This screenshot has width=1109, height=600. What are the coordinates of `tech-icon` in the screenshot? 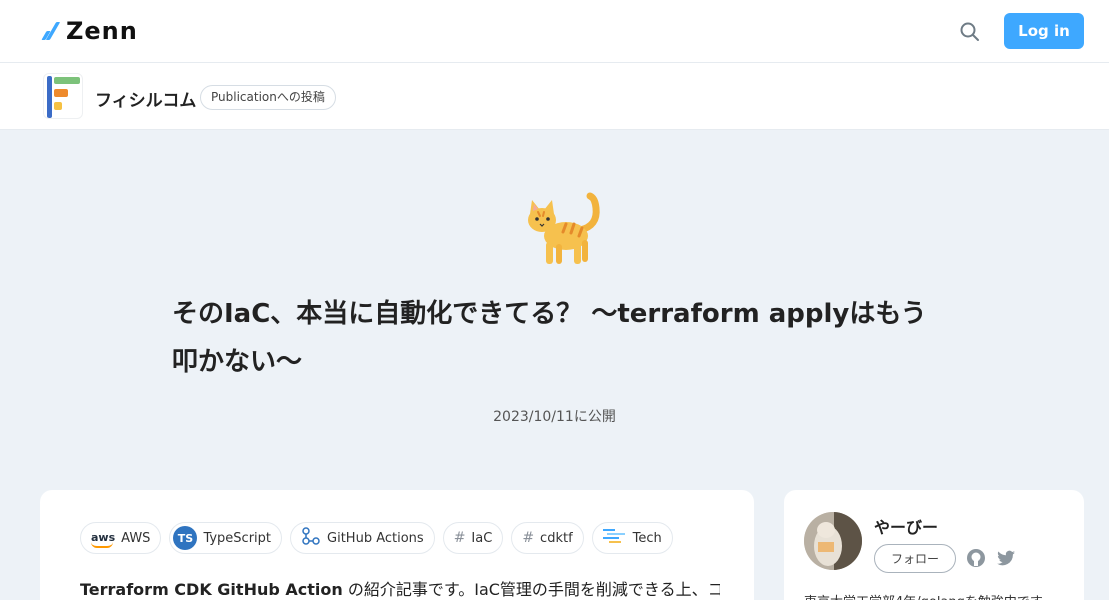 It's located at (614, 538).